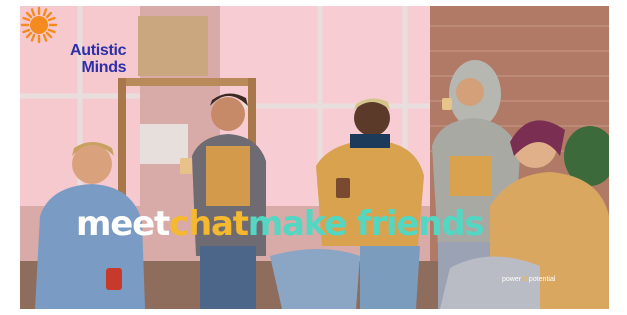 The image size is (627, 315). Describe the element at coordinates (542, 279) in the screenshot. I see `brand-part-2: potential` at that location.